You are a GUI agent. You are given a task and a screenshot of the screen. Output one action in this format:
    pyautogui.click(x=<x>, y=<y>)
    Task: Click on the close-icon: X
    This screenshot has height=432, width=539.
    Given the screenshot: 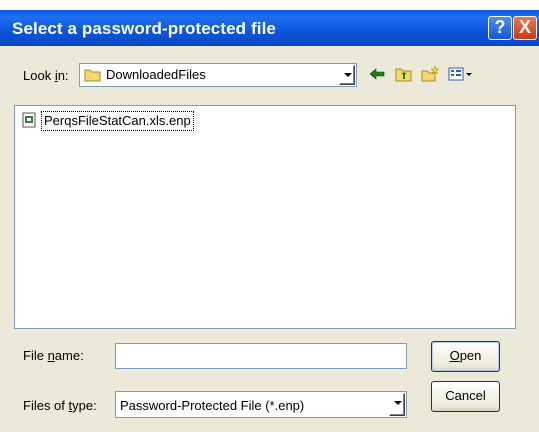 What is the action you would take?
    pyautogui.click(x=524, y=27)
    